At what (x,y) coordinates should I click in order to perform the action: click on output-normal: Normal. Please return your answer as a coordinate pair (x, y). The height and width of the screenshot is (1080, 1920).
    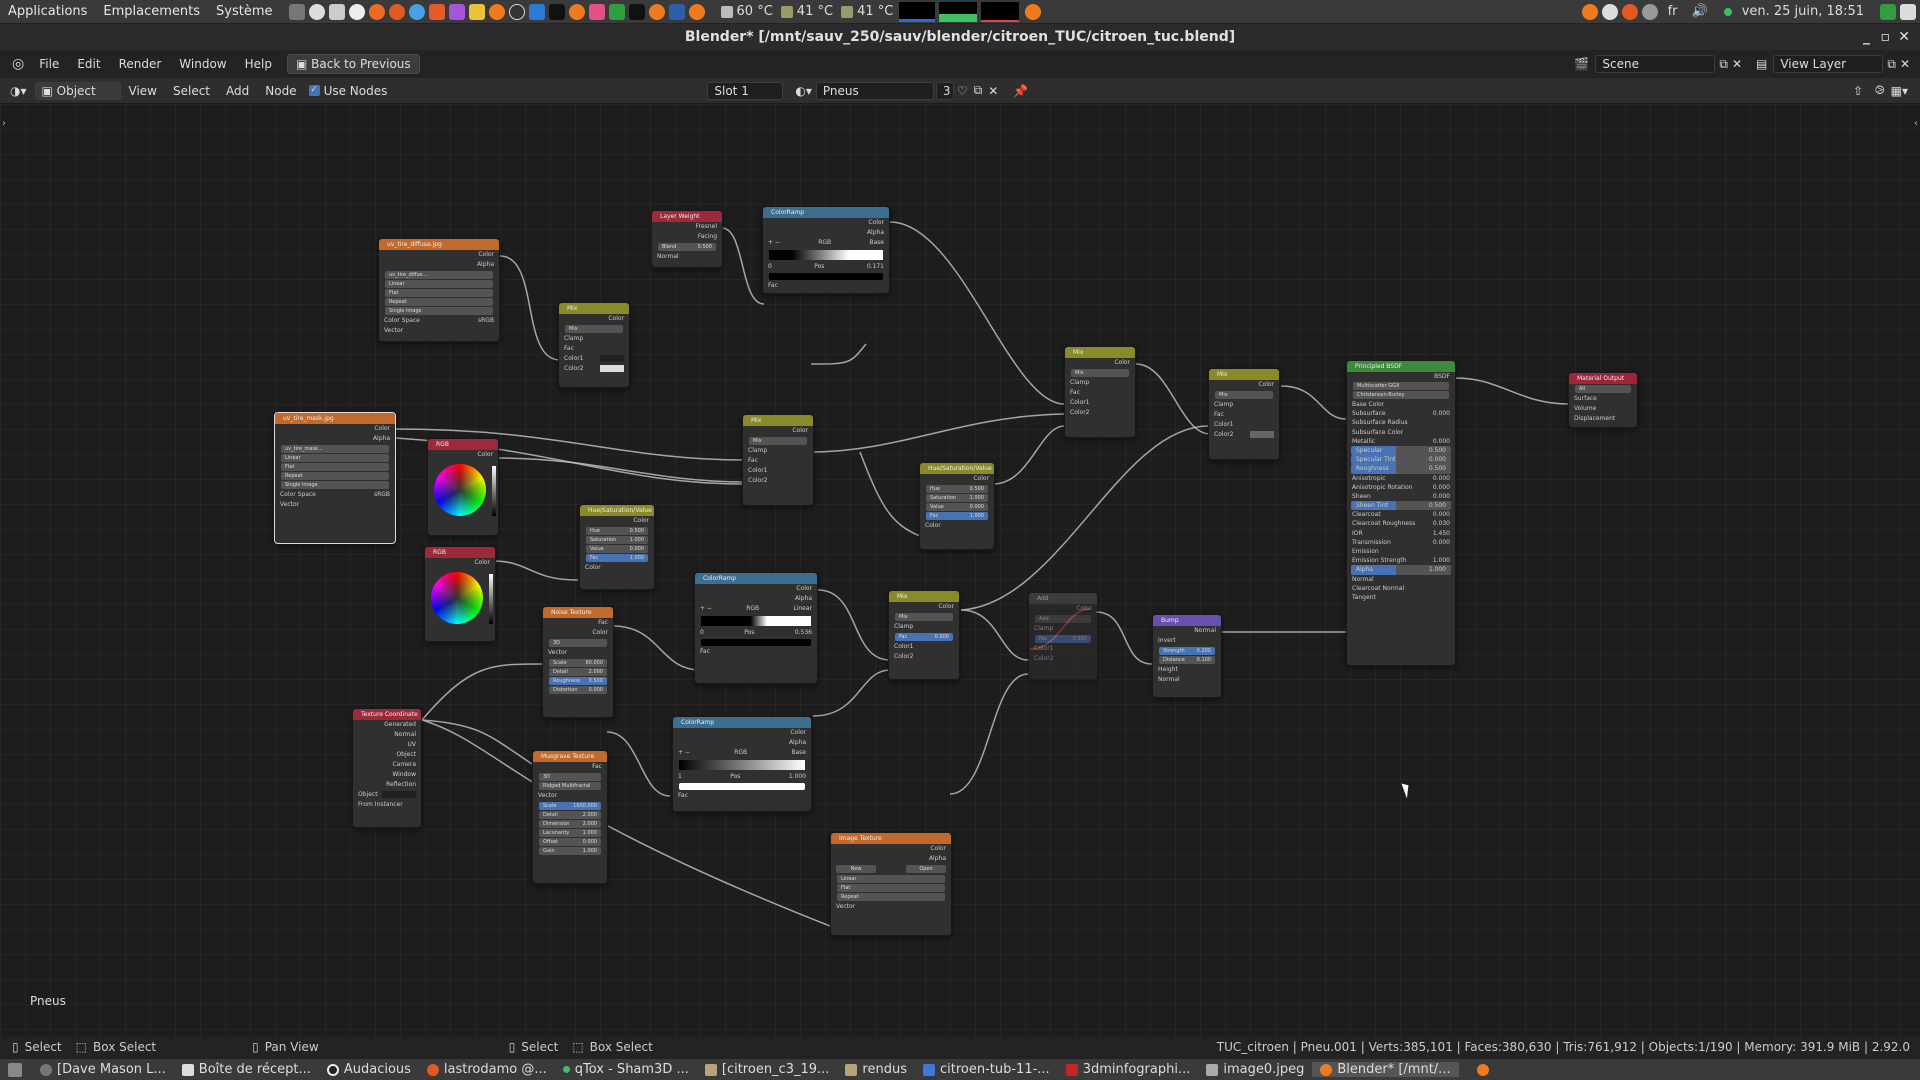
    Looking at the image, I should click on (1187, 631).